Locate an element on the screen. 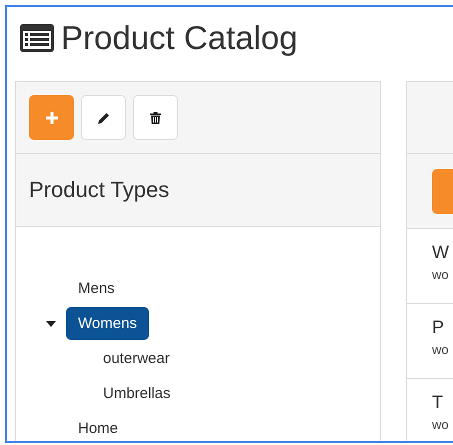 The width and height of the screenshot is (453, 445). tree-item: Womens is located at coordinates (107, 323).